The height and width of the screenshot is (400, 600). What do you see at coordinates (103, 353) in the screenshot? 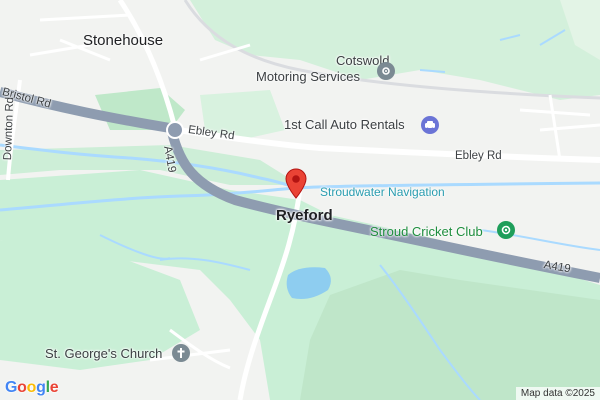
I see `poi-label-church: St. George's Church` at bounding box center [103, 353].